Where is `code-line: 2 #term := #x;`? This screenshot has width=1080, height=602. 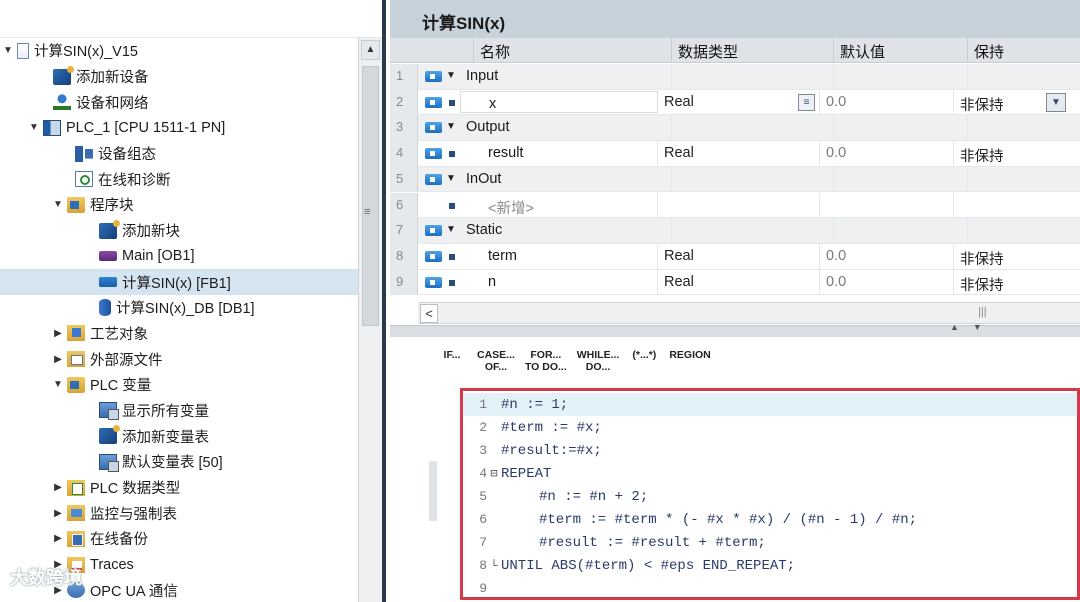
code-line: 2 #term := #x; is located at coordinates (770, 427).